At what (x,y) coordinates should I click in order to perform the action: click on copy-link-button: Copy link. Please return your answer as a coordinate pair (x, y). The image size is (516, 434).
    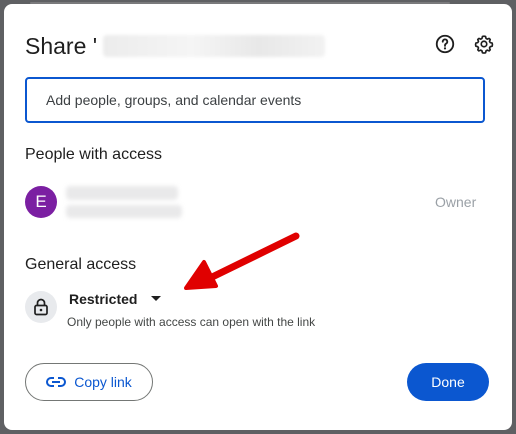
    Looking at the image, I should click on (89, 382).